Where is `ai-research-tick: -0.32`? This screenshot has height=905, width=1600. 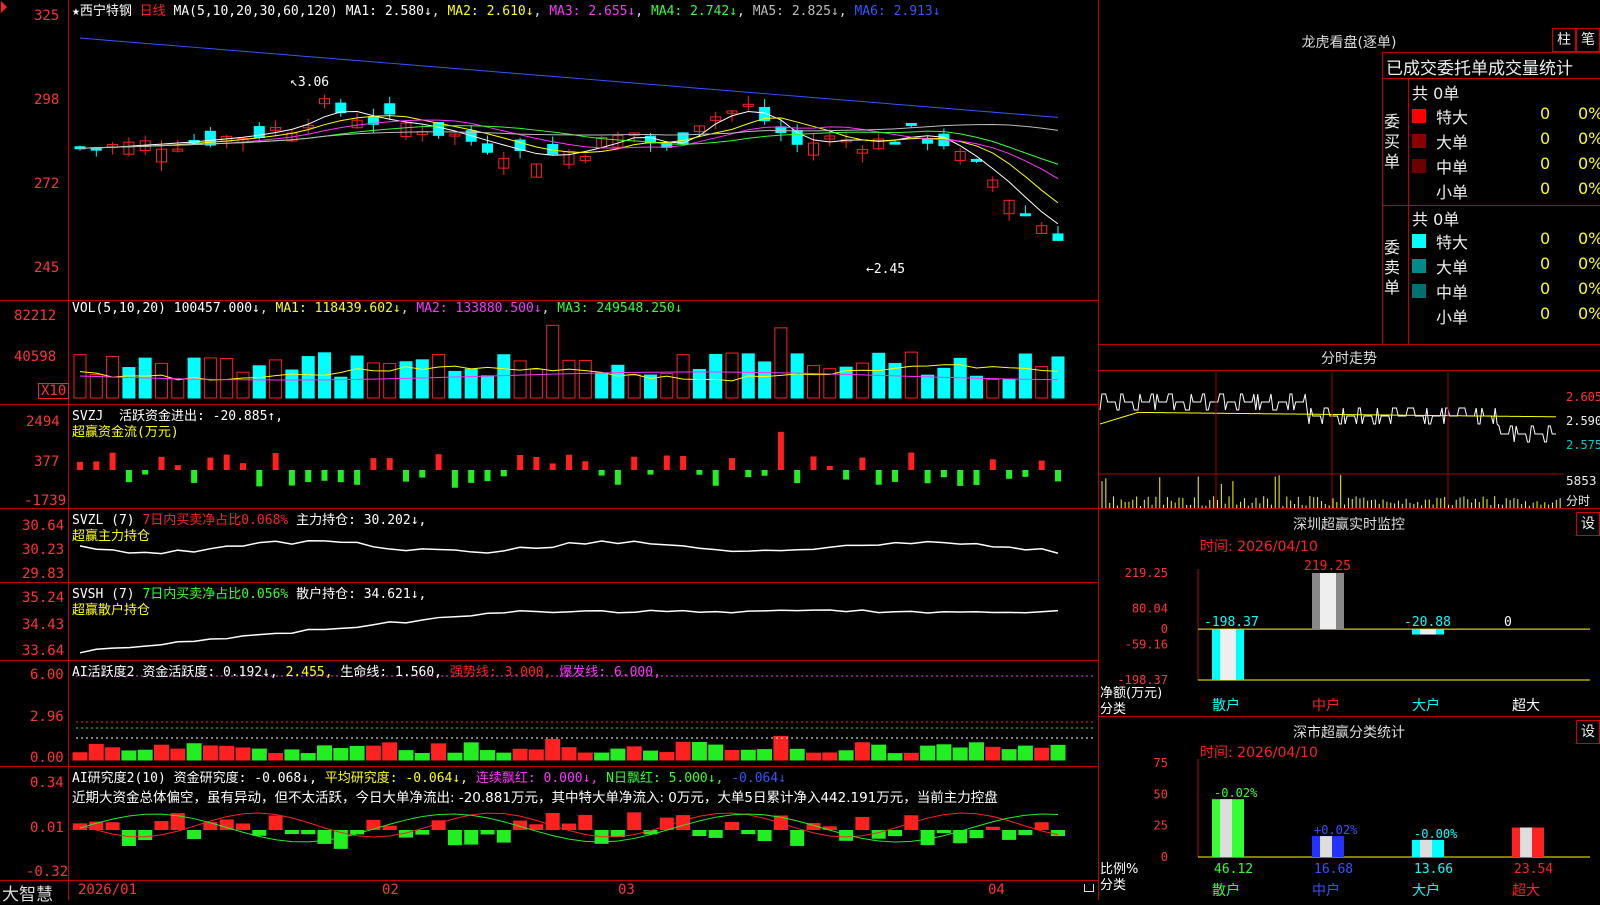 ai-research-tick: -0.32 is located at coordinates (47, 872).